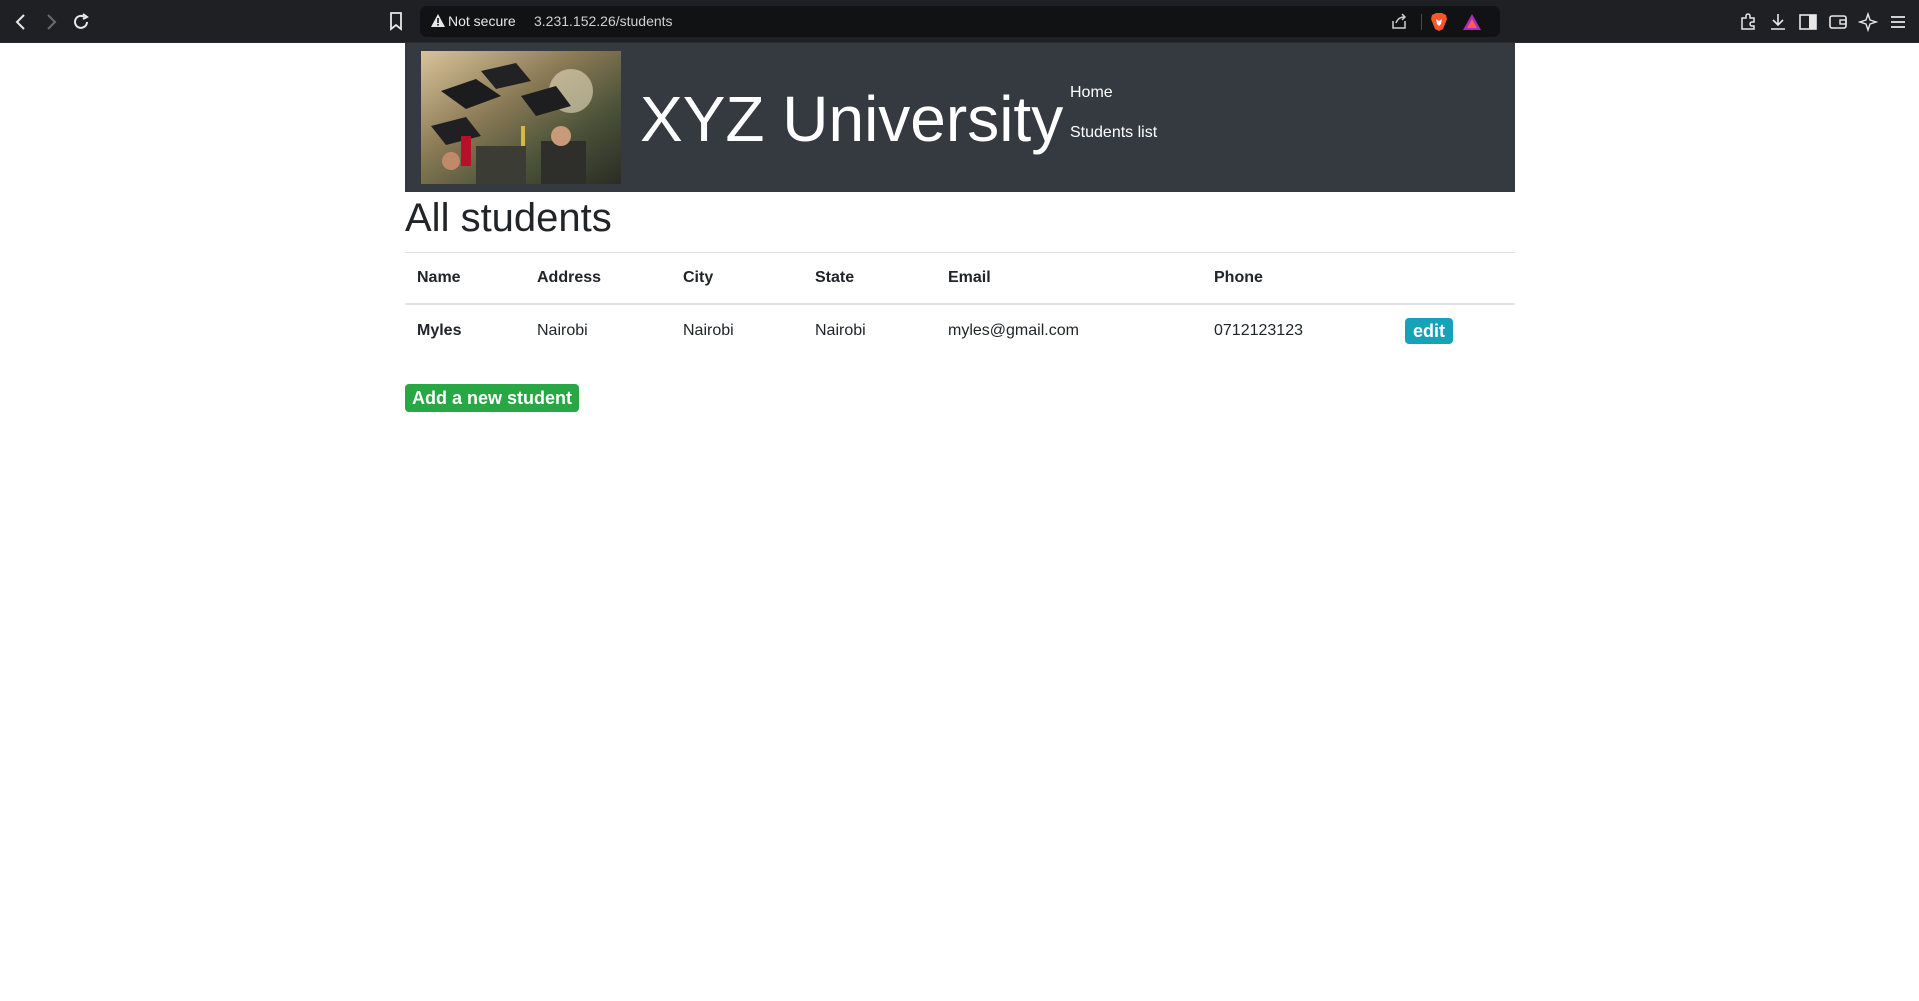 The width and height of the screenshot is (1919, 1001). Describe the element at coordinates (598, 331) in the screenshot. I see `student-address-cell: Nairobi` at that location.